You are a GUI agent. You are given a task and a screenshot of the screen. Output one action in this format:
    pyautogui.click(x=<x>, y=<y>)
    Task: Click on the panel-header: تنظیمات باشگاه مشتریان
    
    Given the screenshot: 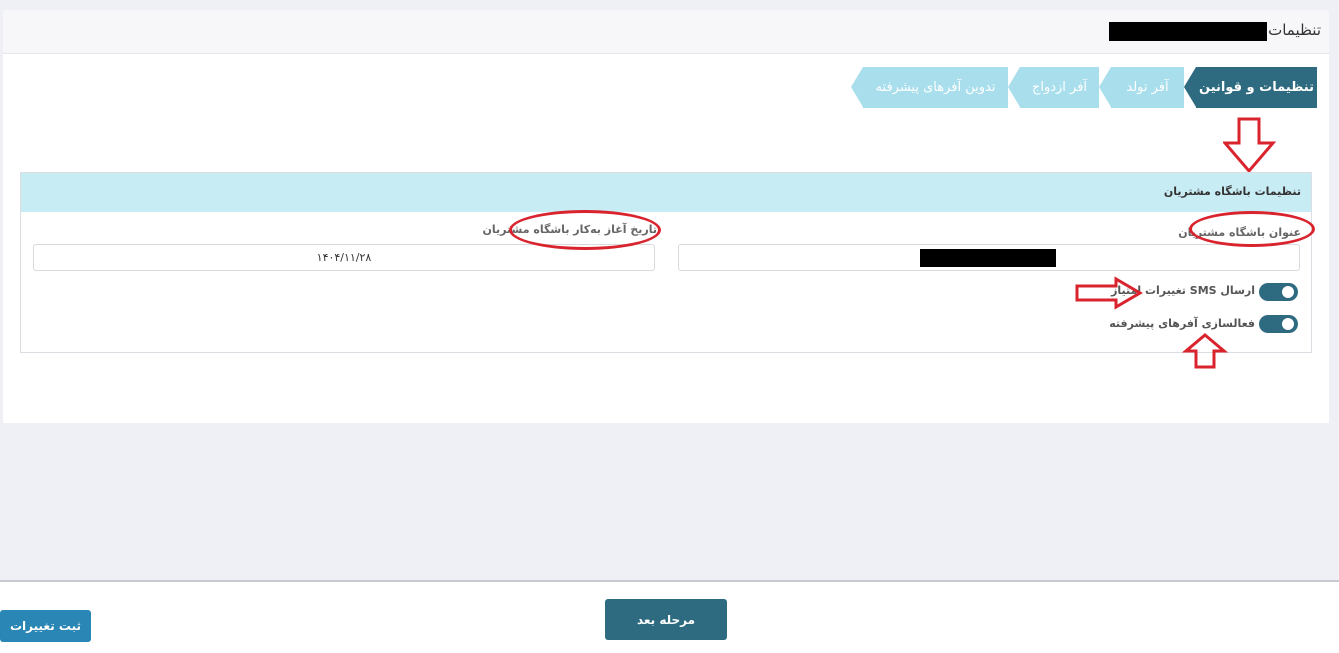 What is the action you would take?
    pyautogui.click(x=666, y=192)
    